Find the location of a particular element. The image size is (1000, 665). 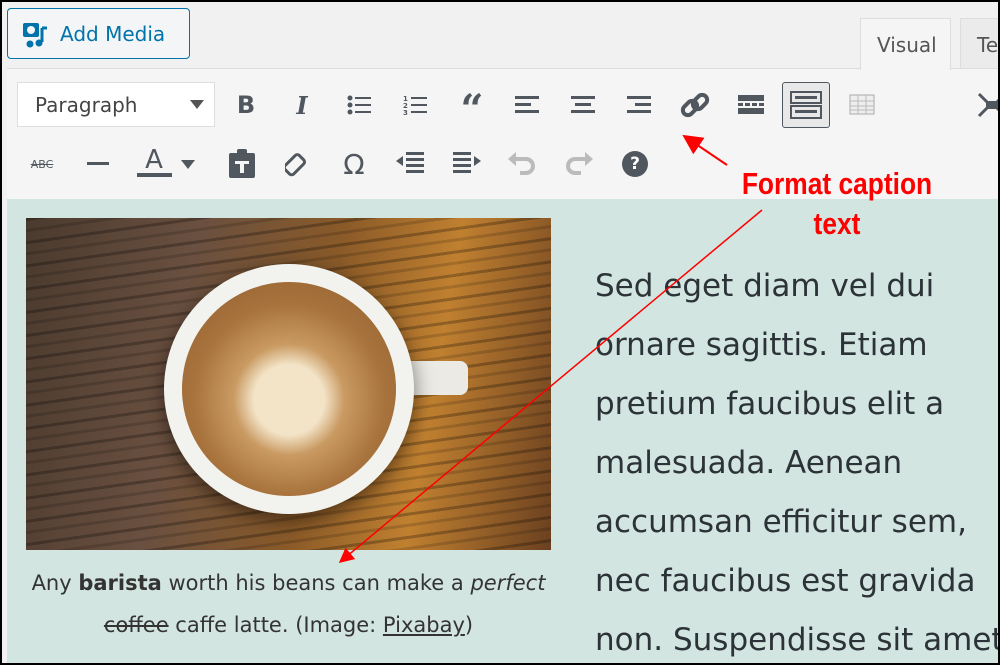

text-color-icon: A is located at coordinates (154, 160).